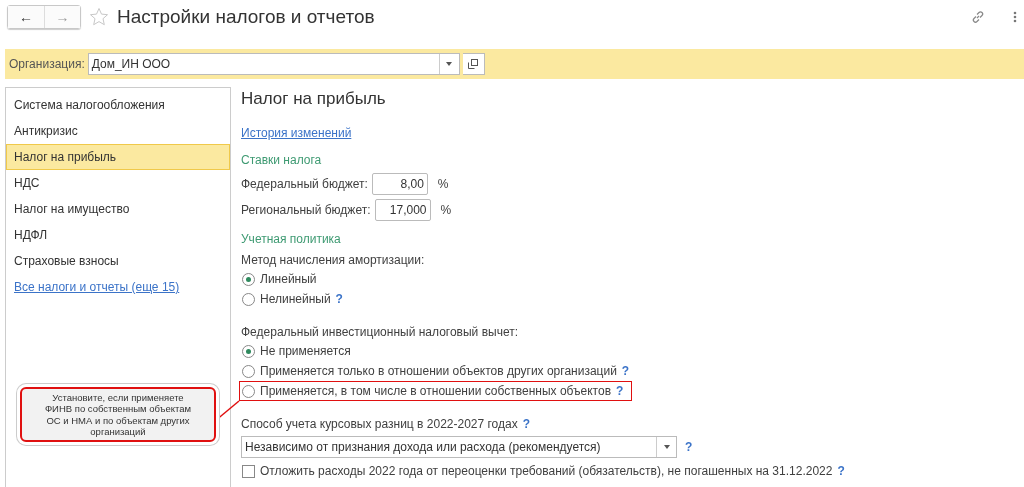 This screenshot has height=487, width=1024. Describe the element at coordinates (295, 299) in the screenshot. I see `radio-label: Нелинейный` at that location.